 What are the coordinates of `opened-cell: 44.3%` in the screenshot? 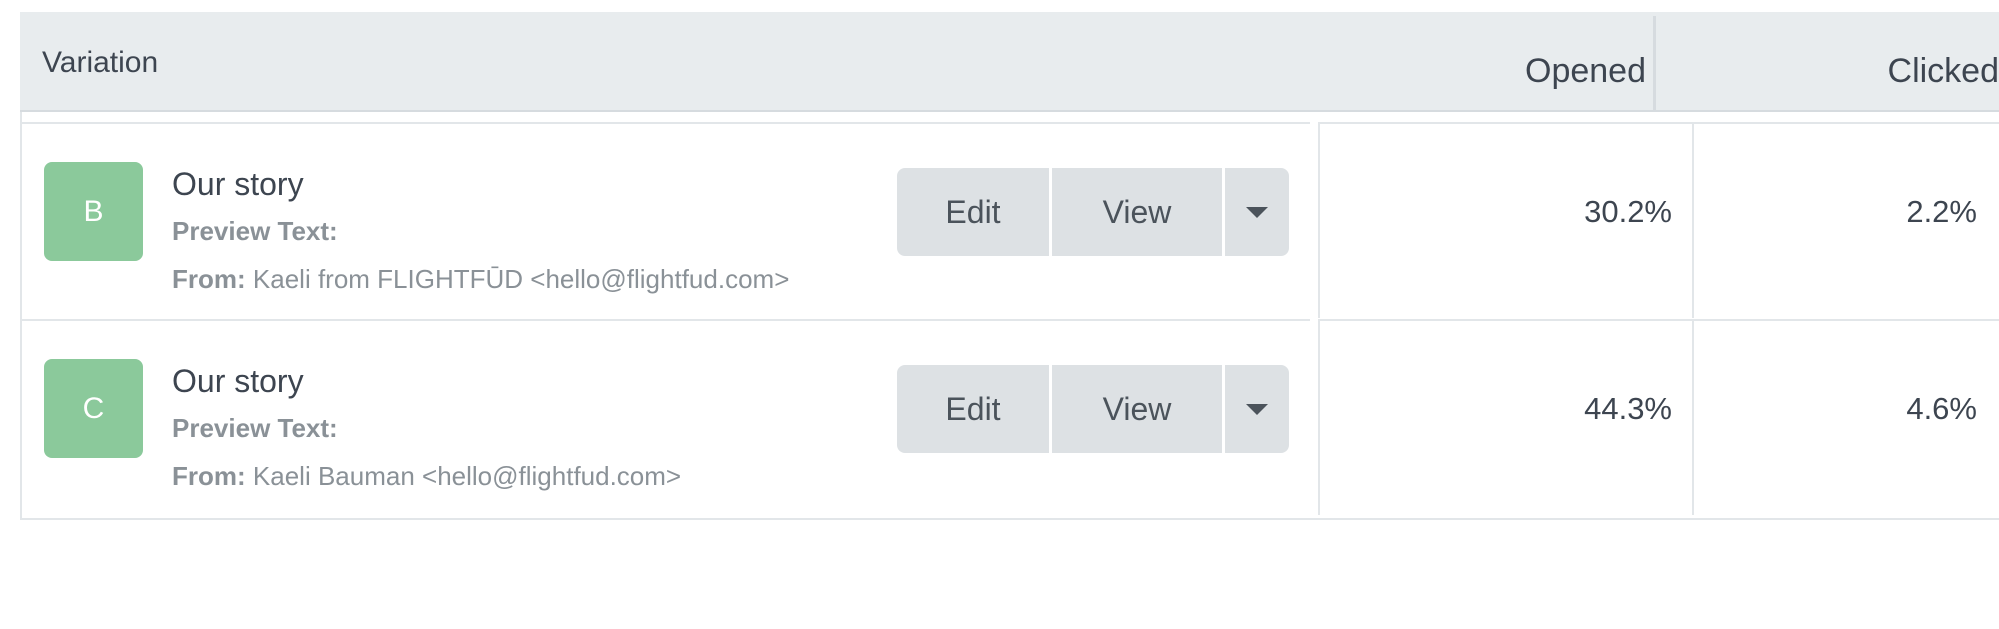 It's located at (1506, 417).